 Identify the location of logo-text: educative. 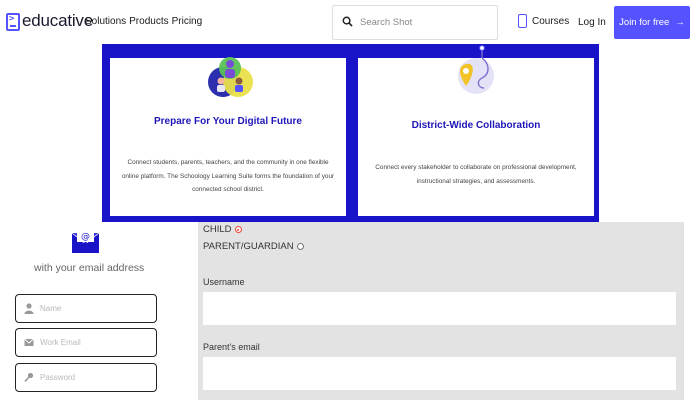
(57, 21).